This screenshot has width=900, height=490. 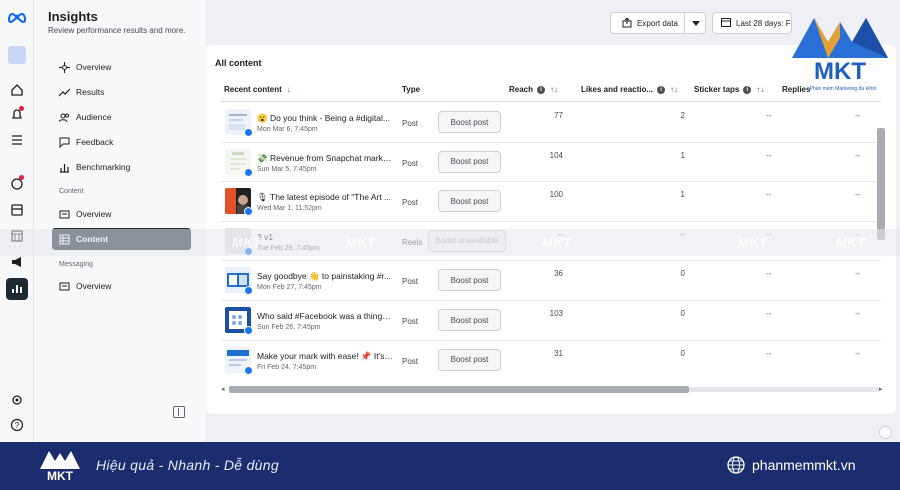 What do you see at coordinates (682, 313) in the screenshot?
I see `likes-value: 0` at bounding box center [682, 313].